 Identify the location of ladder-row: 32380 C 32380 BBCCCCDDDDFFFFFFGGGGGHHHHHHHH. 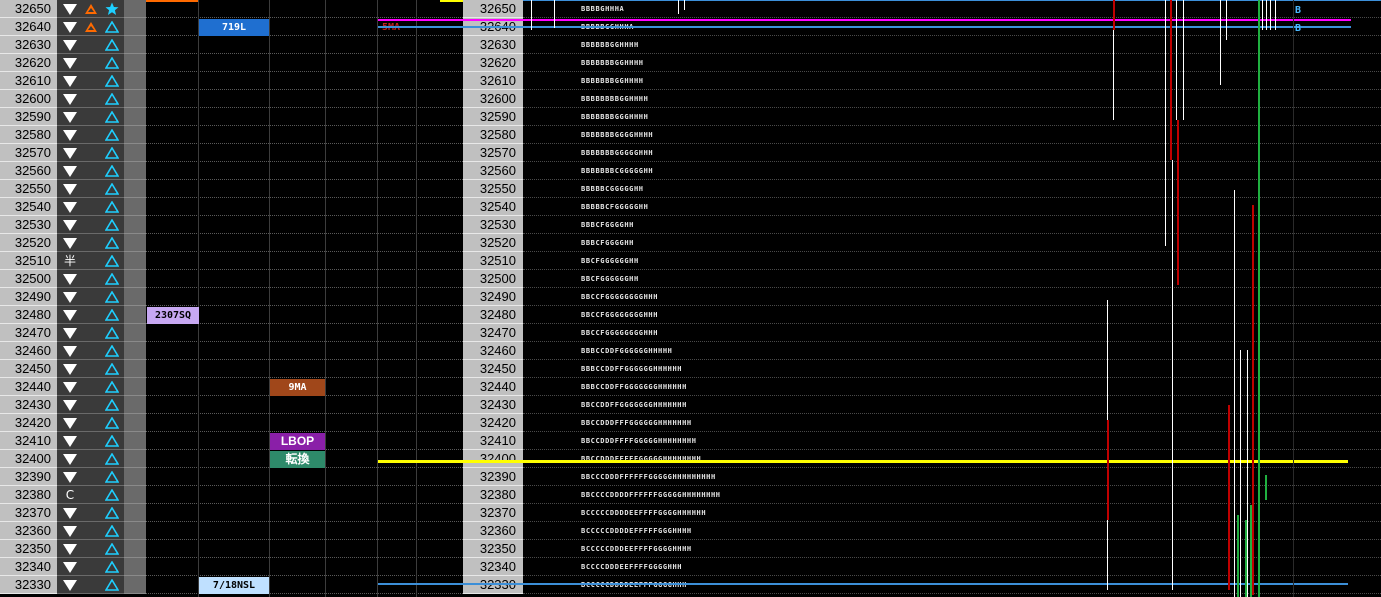
(690, 495).